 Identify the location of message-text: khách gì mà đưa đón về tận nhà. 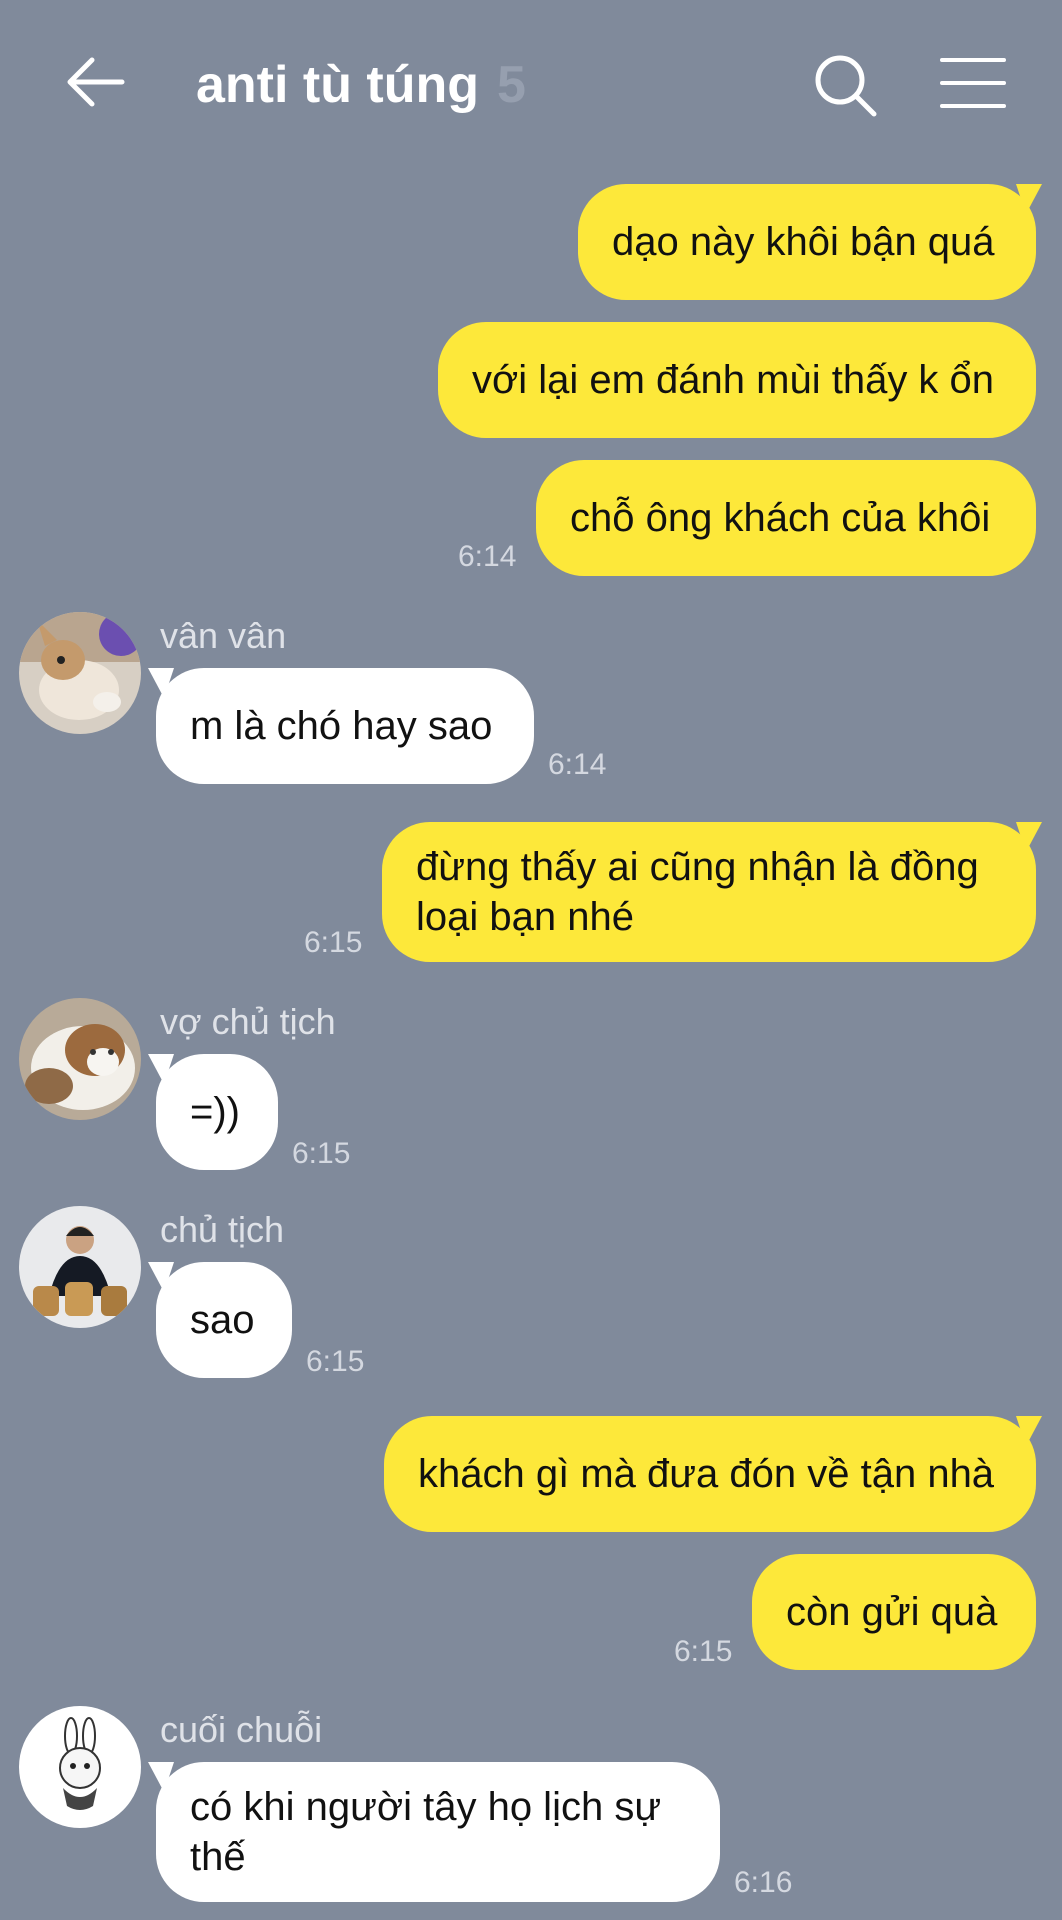
(706, 1474).